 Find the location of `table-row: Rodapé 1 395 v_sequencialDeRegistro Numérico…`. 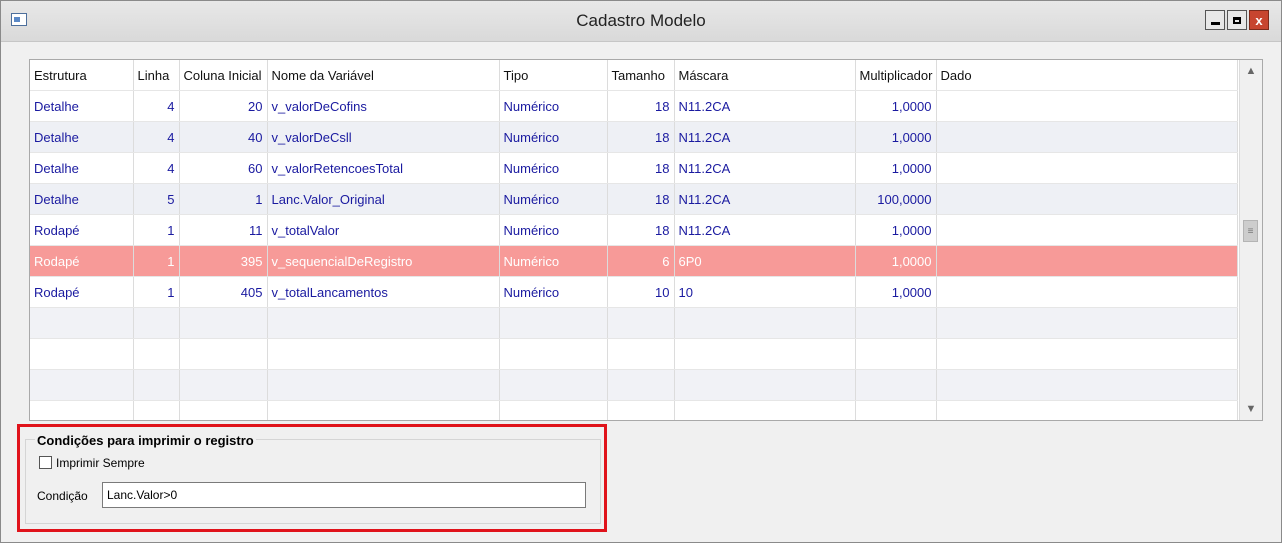

table-row: Rodapé 1 395 v_sequencialDeRegistro Numérico… is located at coordinates (634, 261).